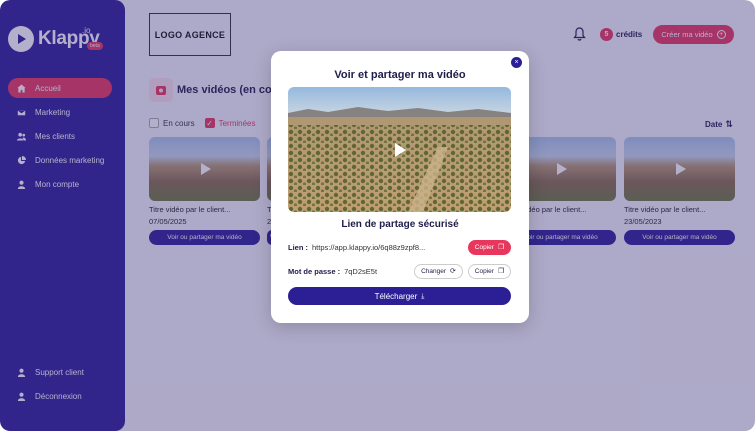 This screenshot has height=431, width=755. I want to click on close-icon: ×, so click(516, 62).